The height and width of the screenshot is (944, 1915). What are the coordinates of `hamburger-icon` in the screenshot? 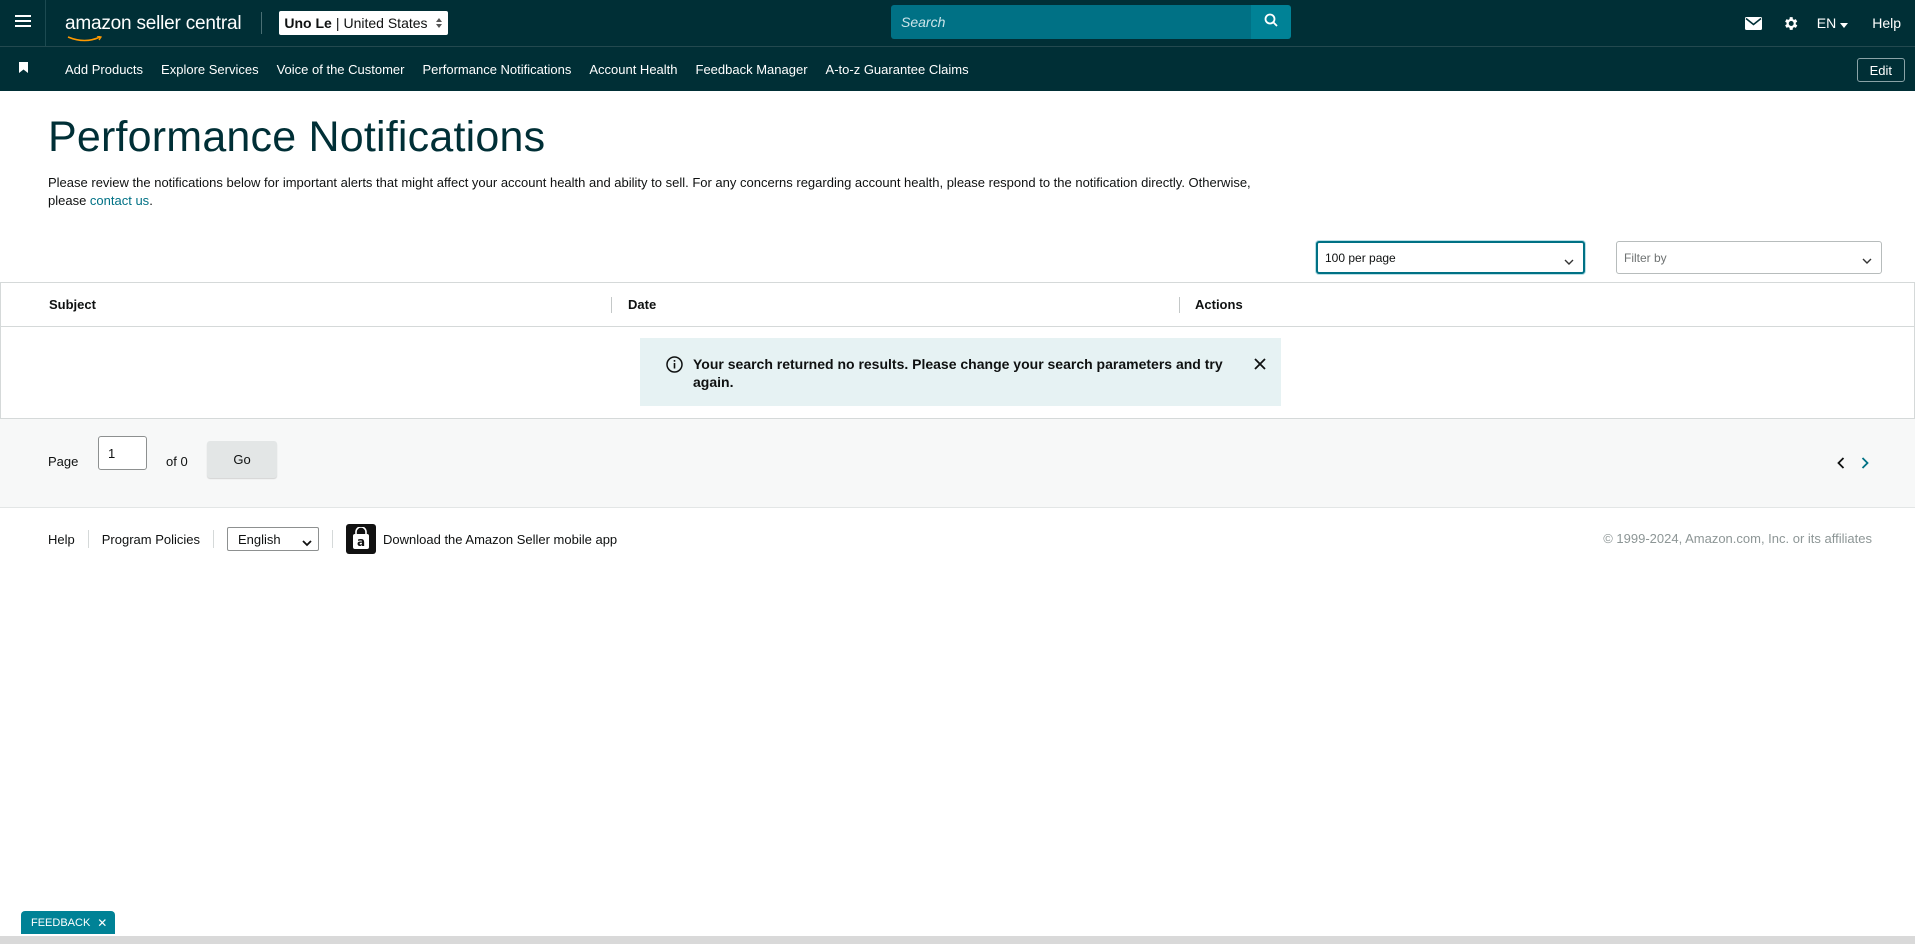 It's located at (22, 23).